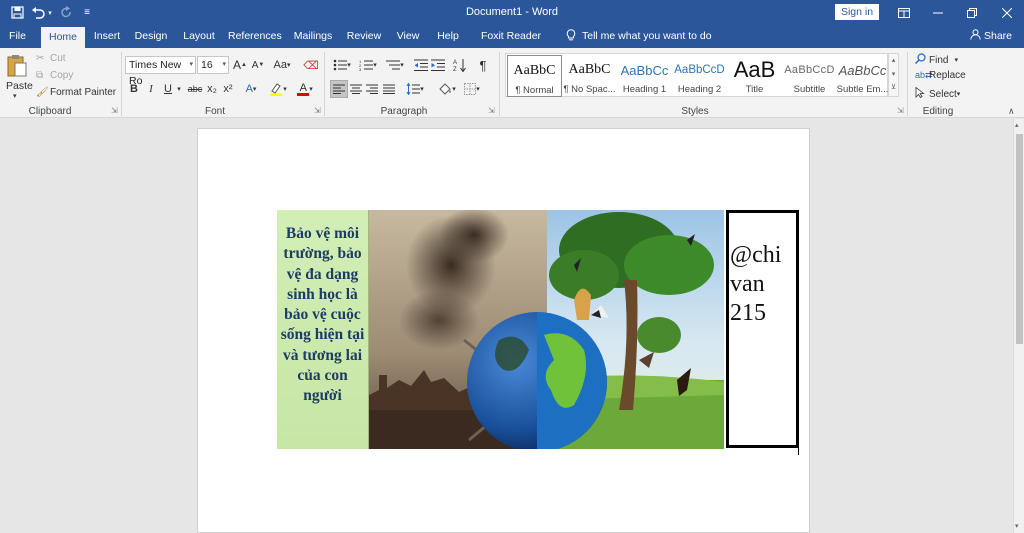 This screenshot has width=1024, height=533. Describe the element at coordinates (699, 70) in the screenshot. I see `style-sample: AaBbCcD` at that location.